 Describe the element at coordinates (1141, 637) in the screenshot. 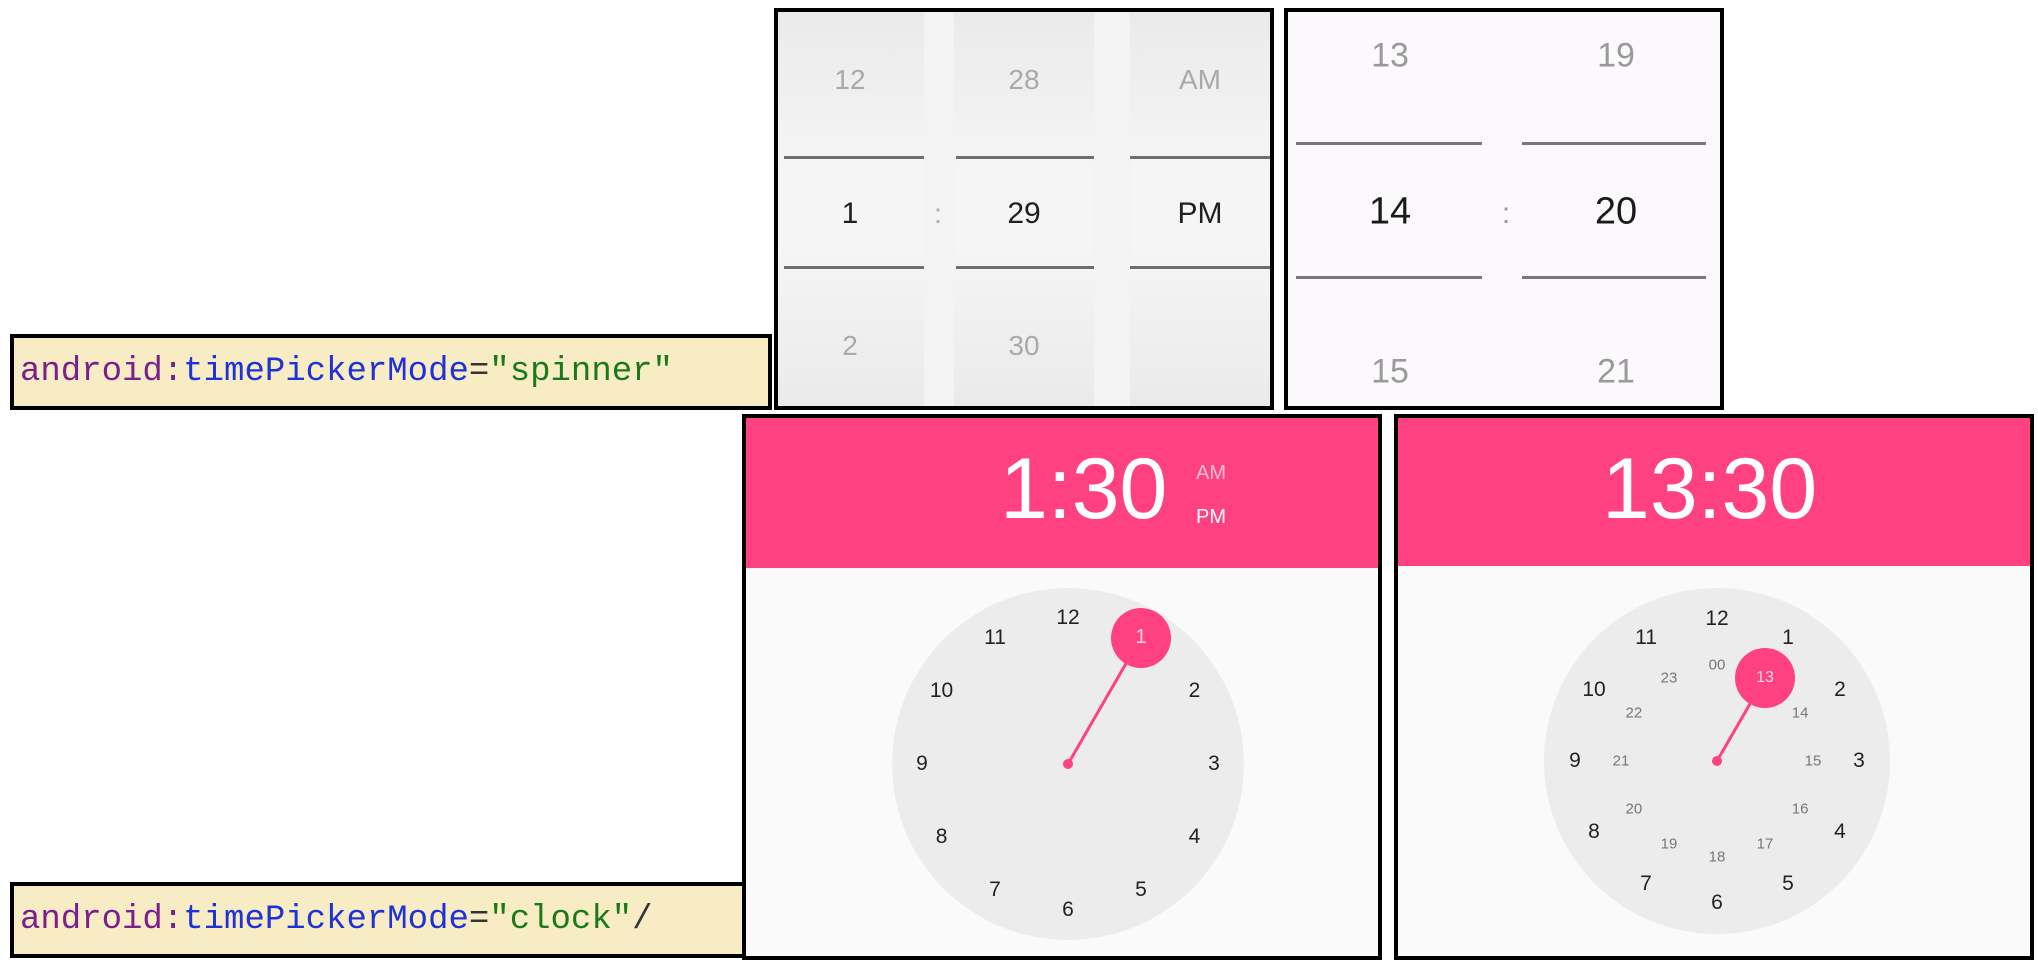

I see `selected-hour-handle: 1` at that location.